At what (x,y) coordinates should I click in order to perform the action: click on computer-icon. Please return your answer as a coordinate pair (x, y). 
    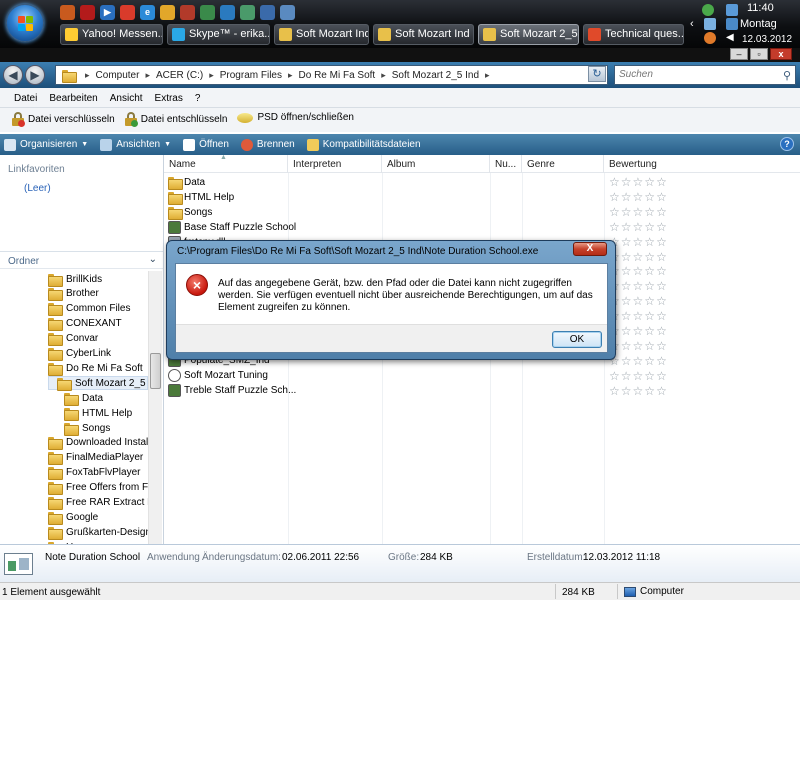
    Looking at the image, I should click on (732, 24).